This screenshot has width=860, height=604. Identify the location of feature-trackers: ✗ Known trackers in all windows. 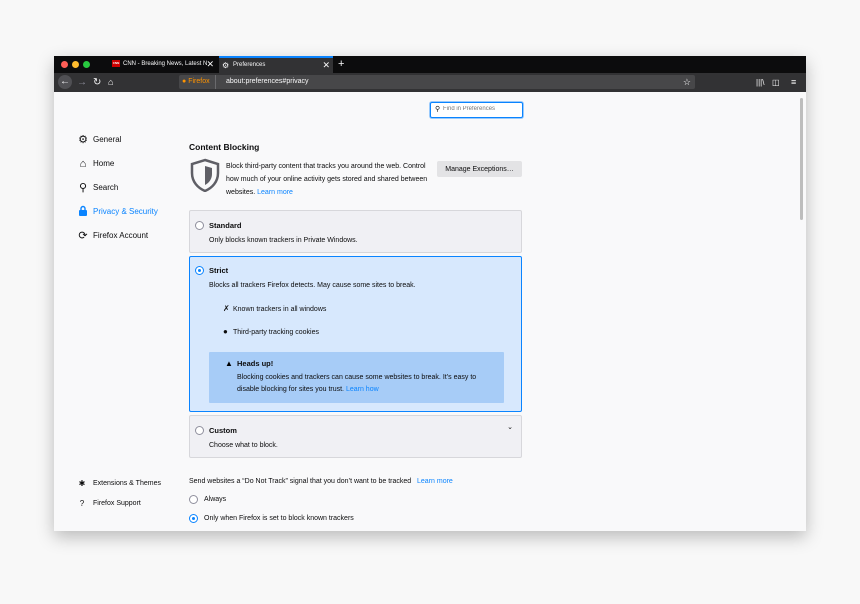
(274, 308).